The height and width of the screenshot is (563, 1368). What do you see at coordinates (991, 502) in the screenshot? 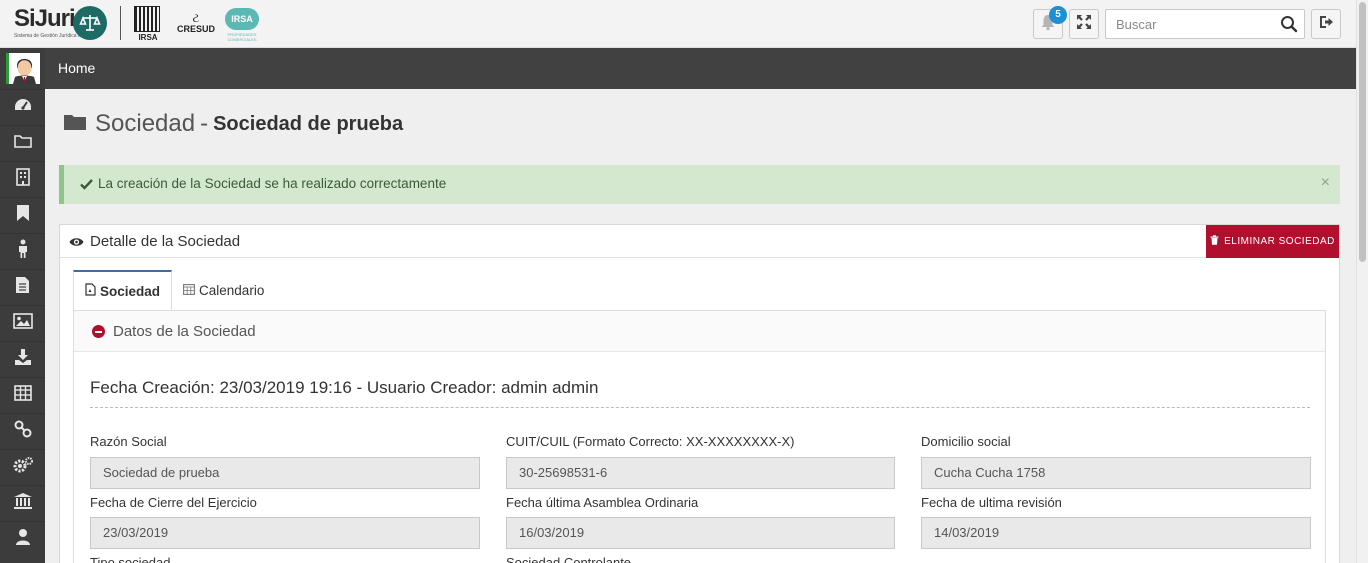
I see `revision-label: Fecha de ultima revisión` at bounding box center [991, 502].